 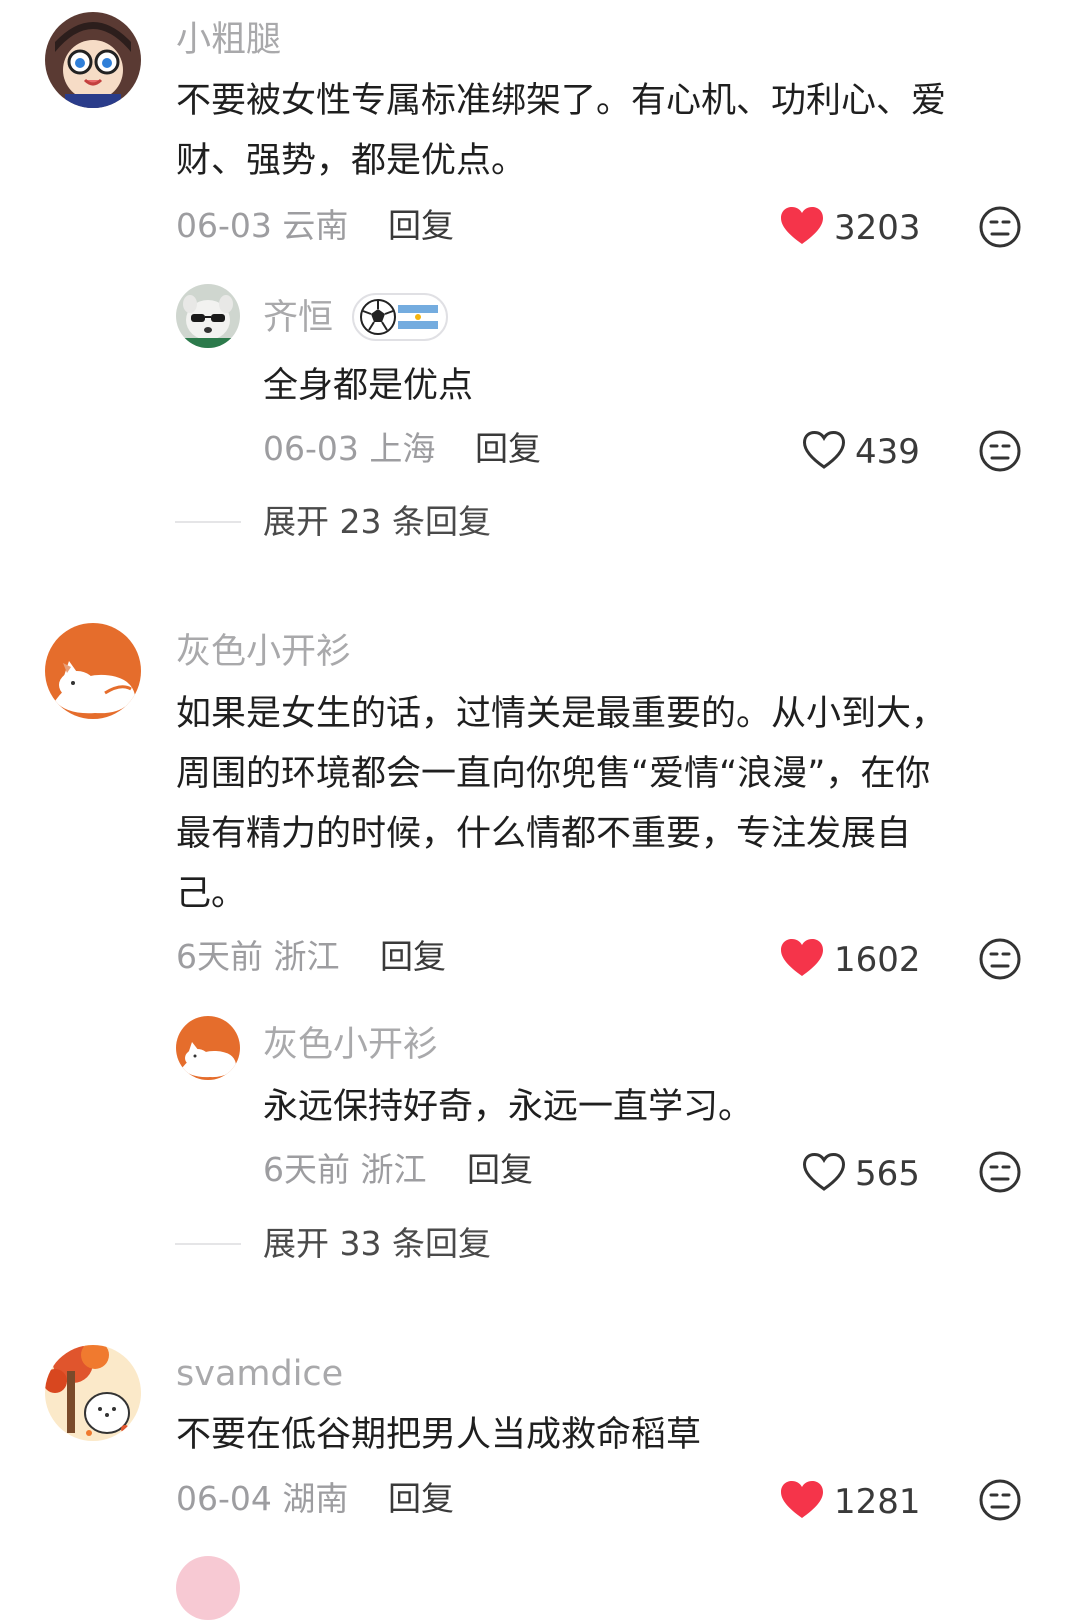 I want to click on comment-line: 不要被女性专属标准绑架了。有心机、功利心、爱, so click(x=561, y=101).